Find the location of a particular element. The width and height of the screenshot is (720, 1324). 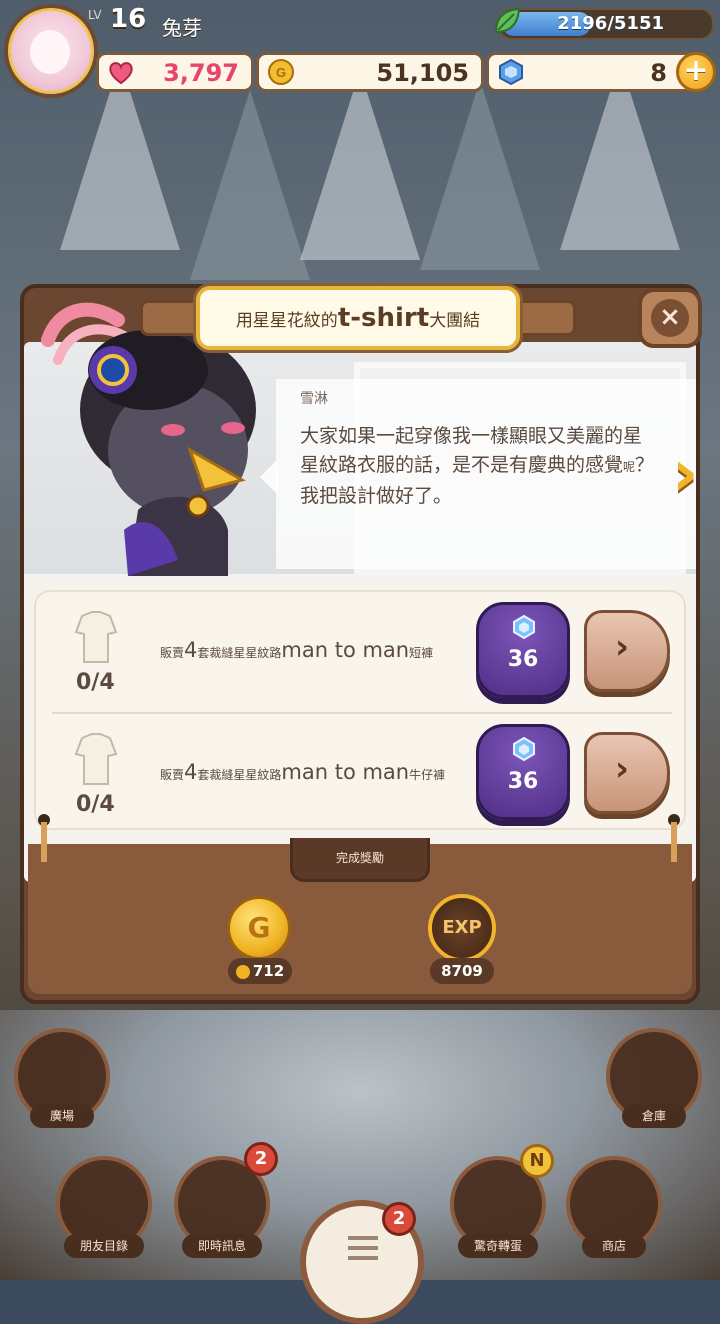

hearts-value: 3,797 is located at coordinates (201, 73).